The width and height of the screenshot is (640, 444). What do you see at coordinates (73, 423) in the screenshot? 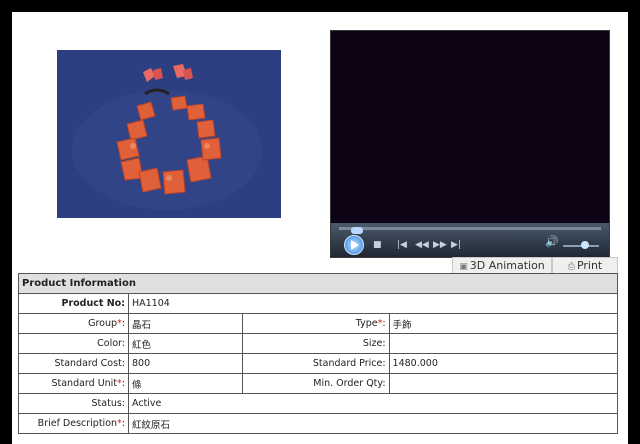
I see `brief-description-label: Brief Description*:` at bounding box center [73, 423].